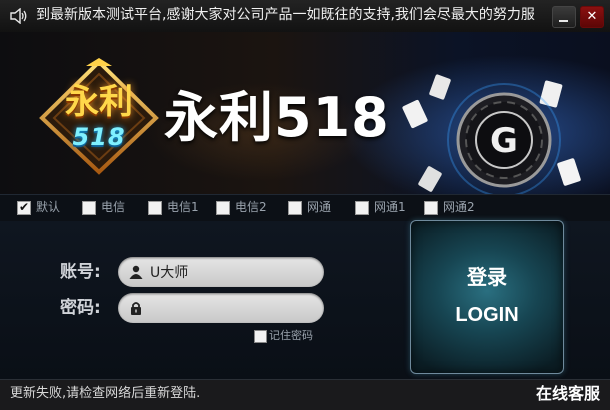 The image size is (610, 410). I want to click on status-message: 更新失败,请检查网络后重新登陆., so click(105, 393).